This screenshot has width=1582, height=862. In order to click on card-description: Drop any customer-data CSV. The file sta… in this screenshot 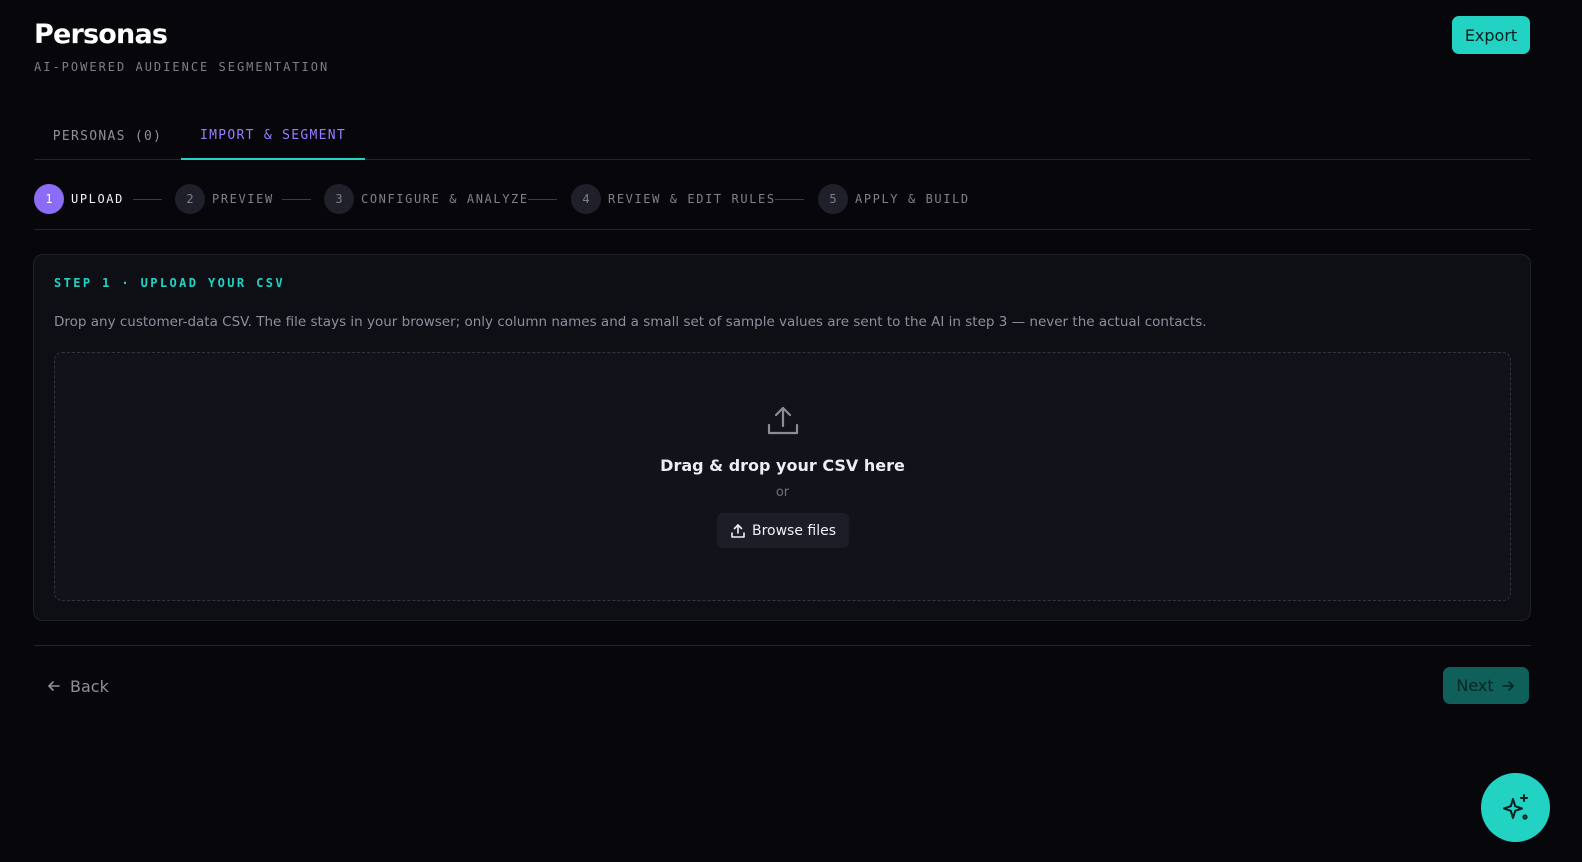, I will do `click(630, 322)`.